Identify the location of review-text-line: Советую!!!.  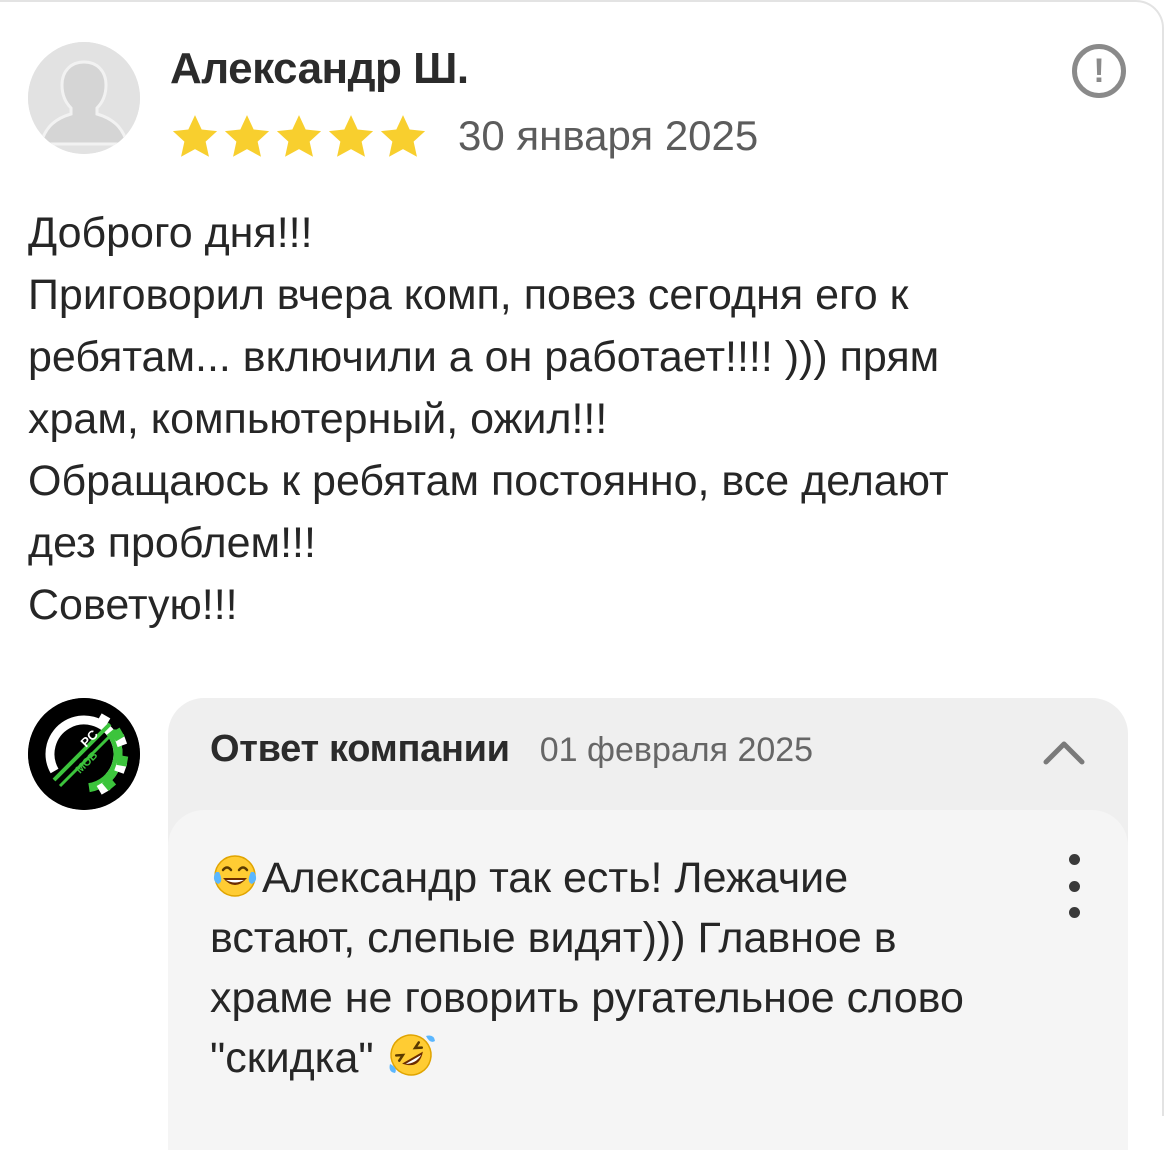
(133, 605).